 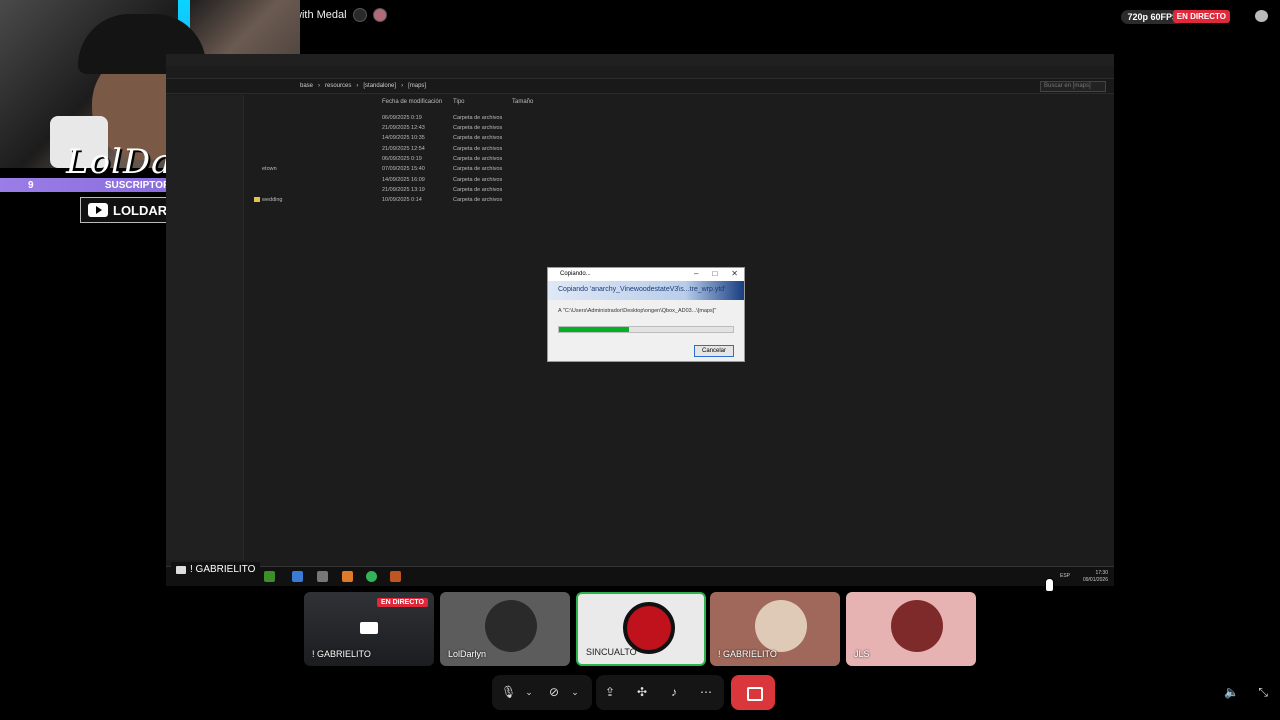 I want to click on progress-fill, so click(x=594, y=329).